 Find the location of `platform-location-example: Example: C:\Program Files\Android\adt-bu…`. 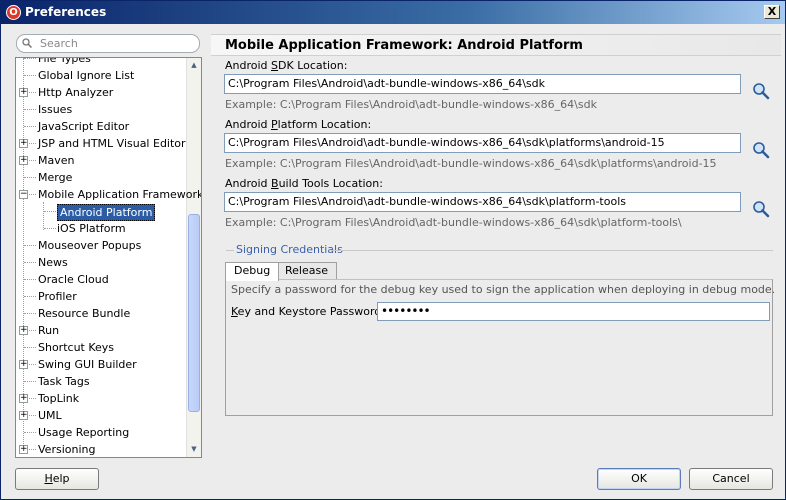

platform-location-example: Example: C:\Program Files\Android\adt-bu… is located at coordinates (471, 163).